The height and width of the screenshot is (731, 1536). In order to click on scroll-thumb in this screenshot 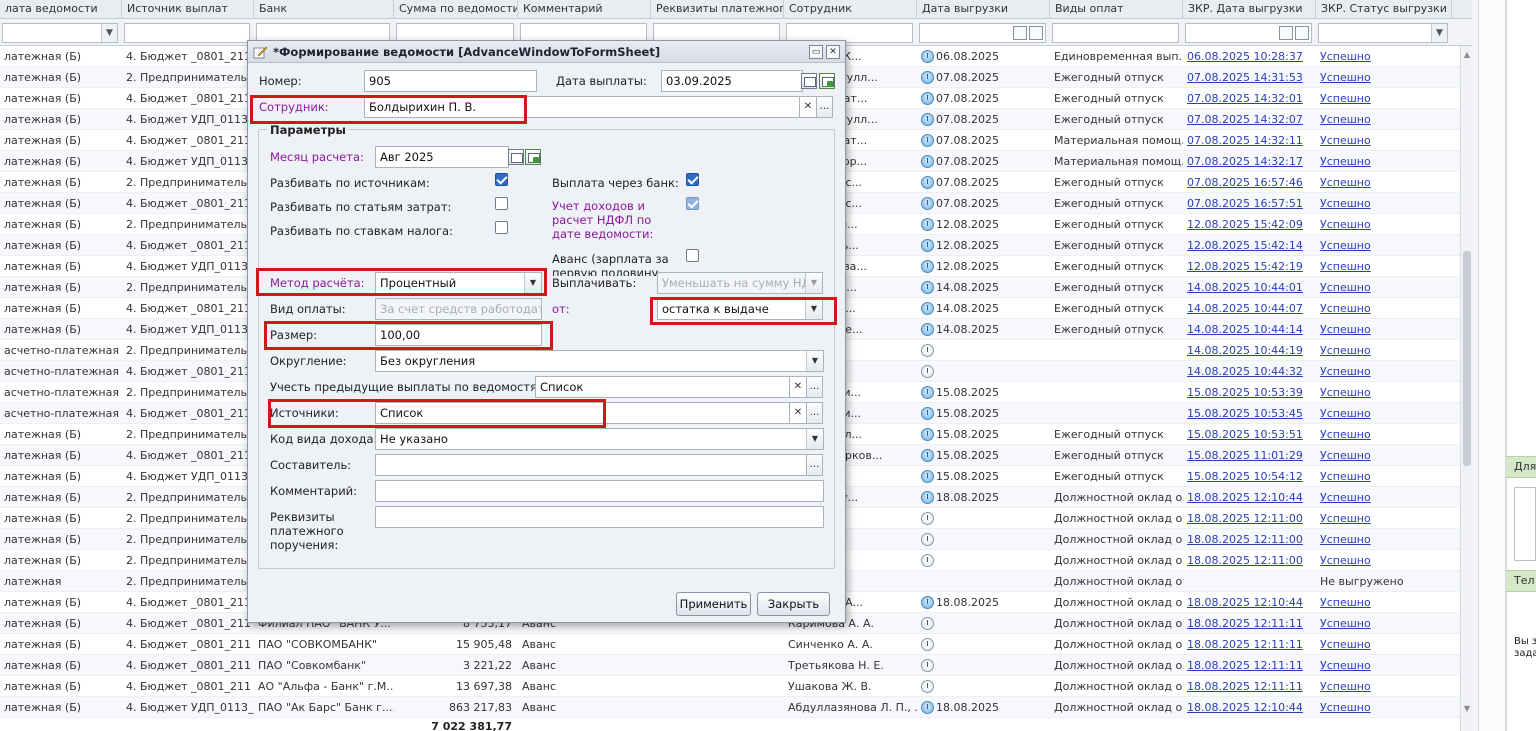, I will do `click(1467, 358)`.